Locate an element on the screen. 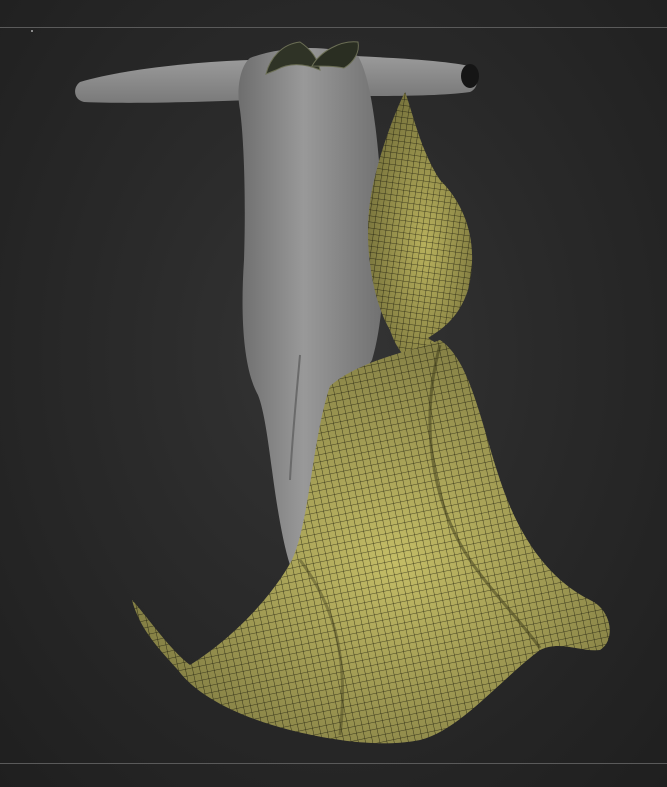  right-arm is located at coordinates (416, 76).